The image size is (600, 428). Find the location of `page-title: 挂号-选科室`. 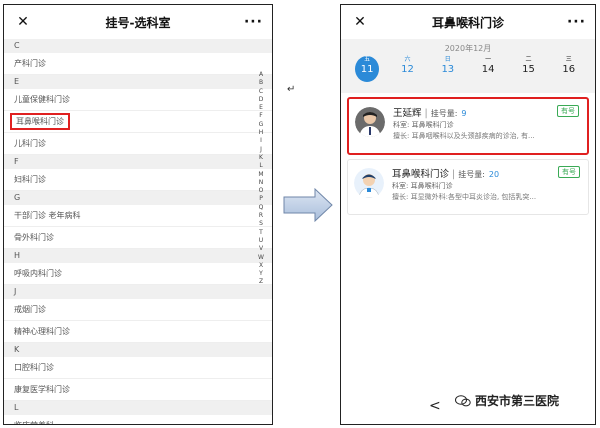

page-title: 挂号-选科室 is located at coordinates (138, 22).